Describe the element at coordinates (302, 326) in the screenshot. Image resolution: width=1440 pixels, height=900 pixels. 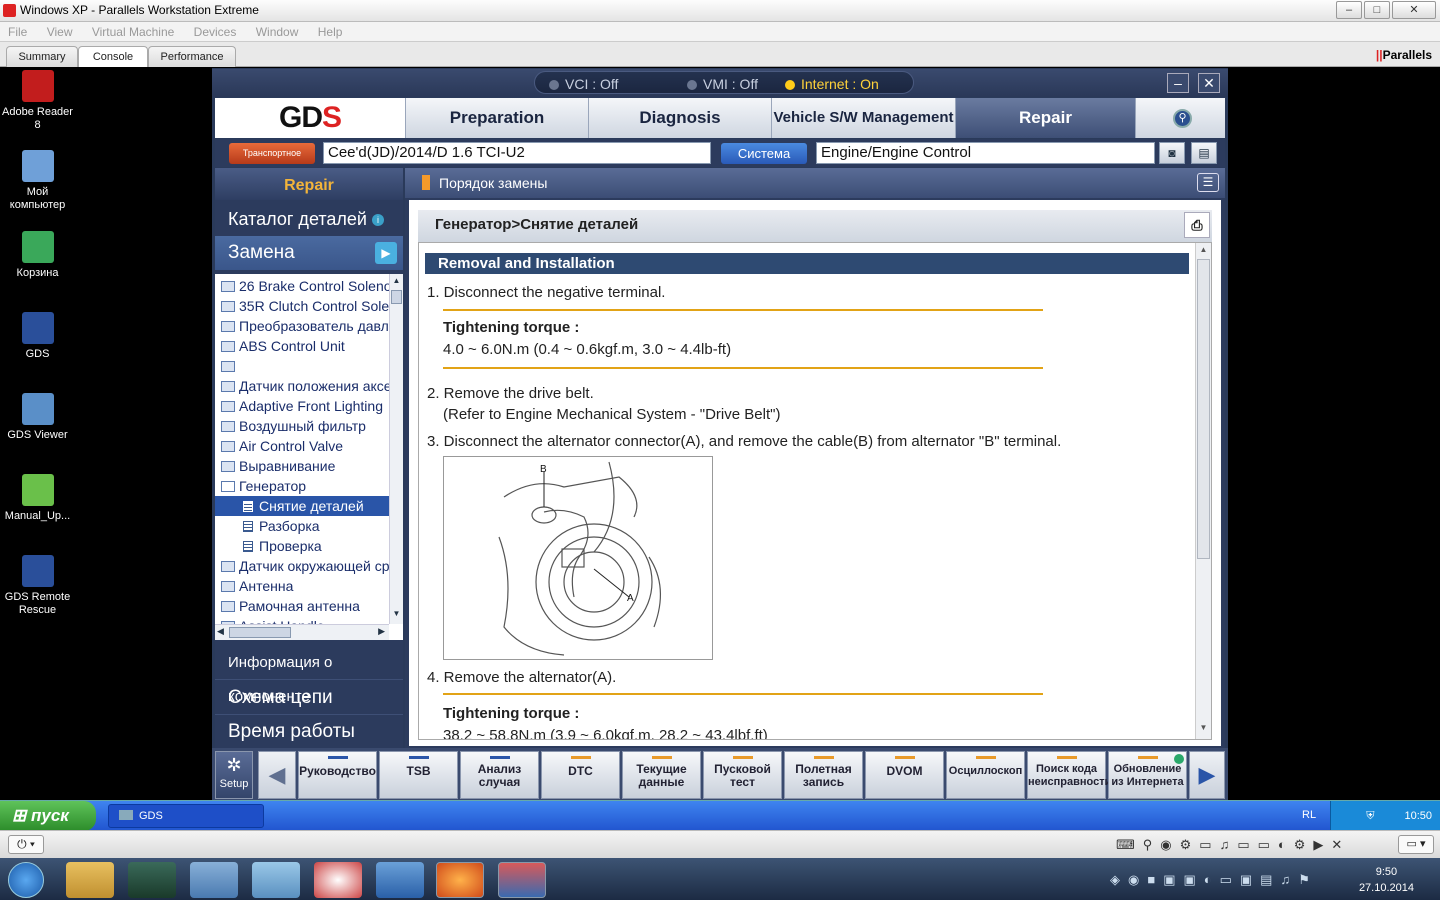
I see `tree-item: Преобразователь давления` at that location.